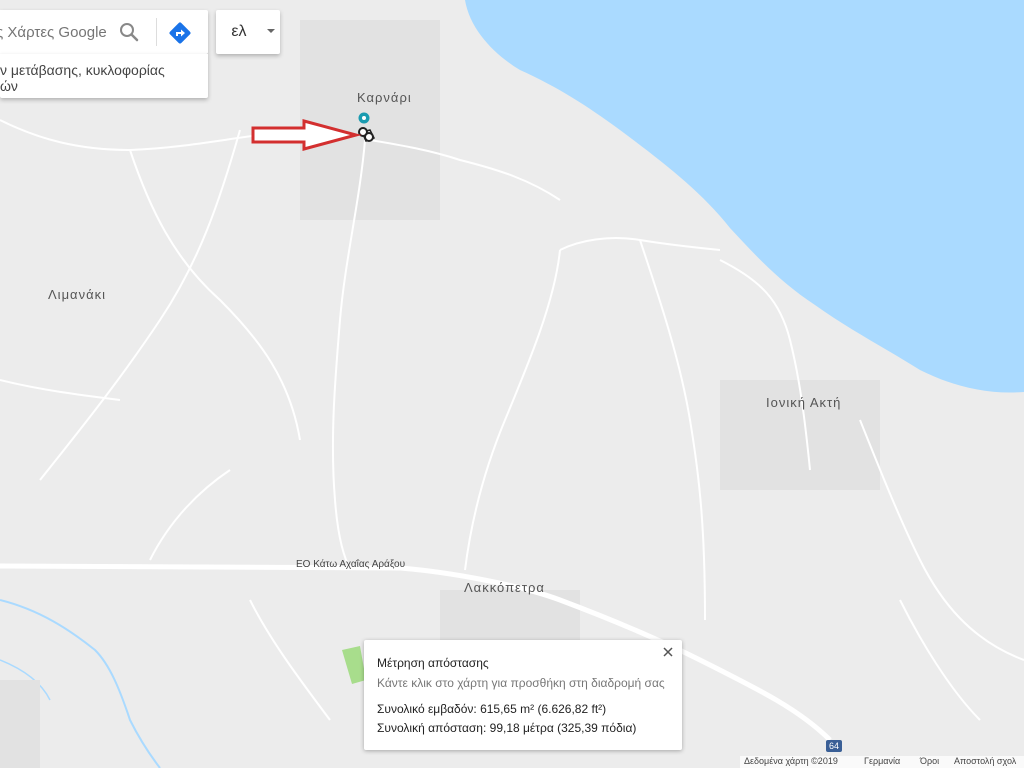 The width and height of the screenshot is (1024, 768). What do you see at coordinates (180, 33) in the screenshot?
I see `directions-icon` at bounding box center [180, 33].